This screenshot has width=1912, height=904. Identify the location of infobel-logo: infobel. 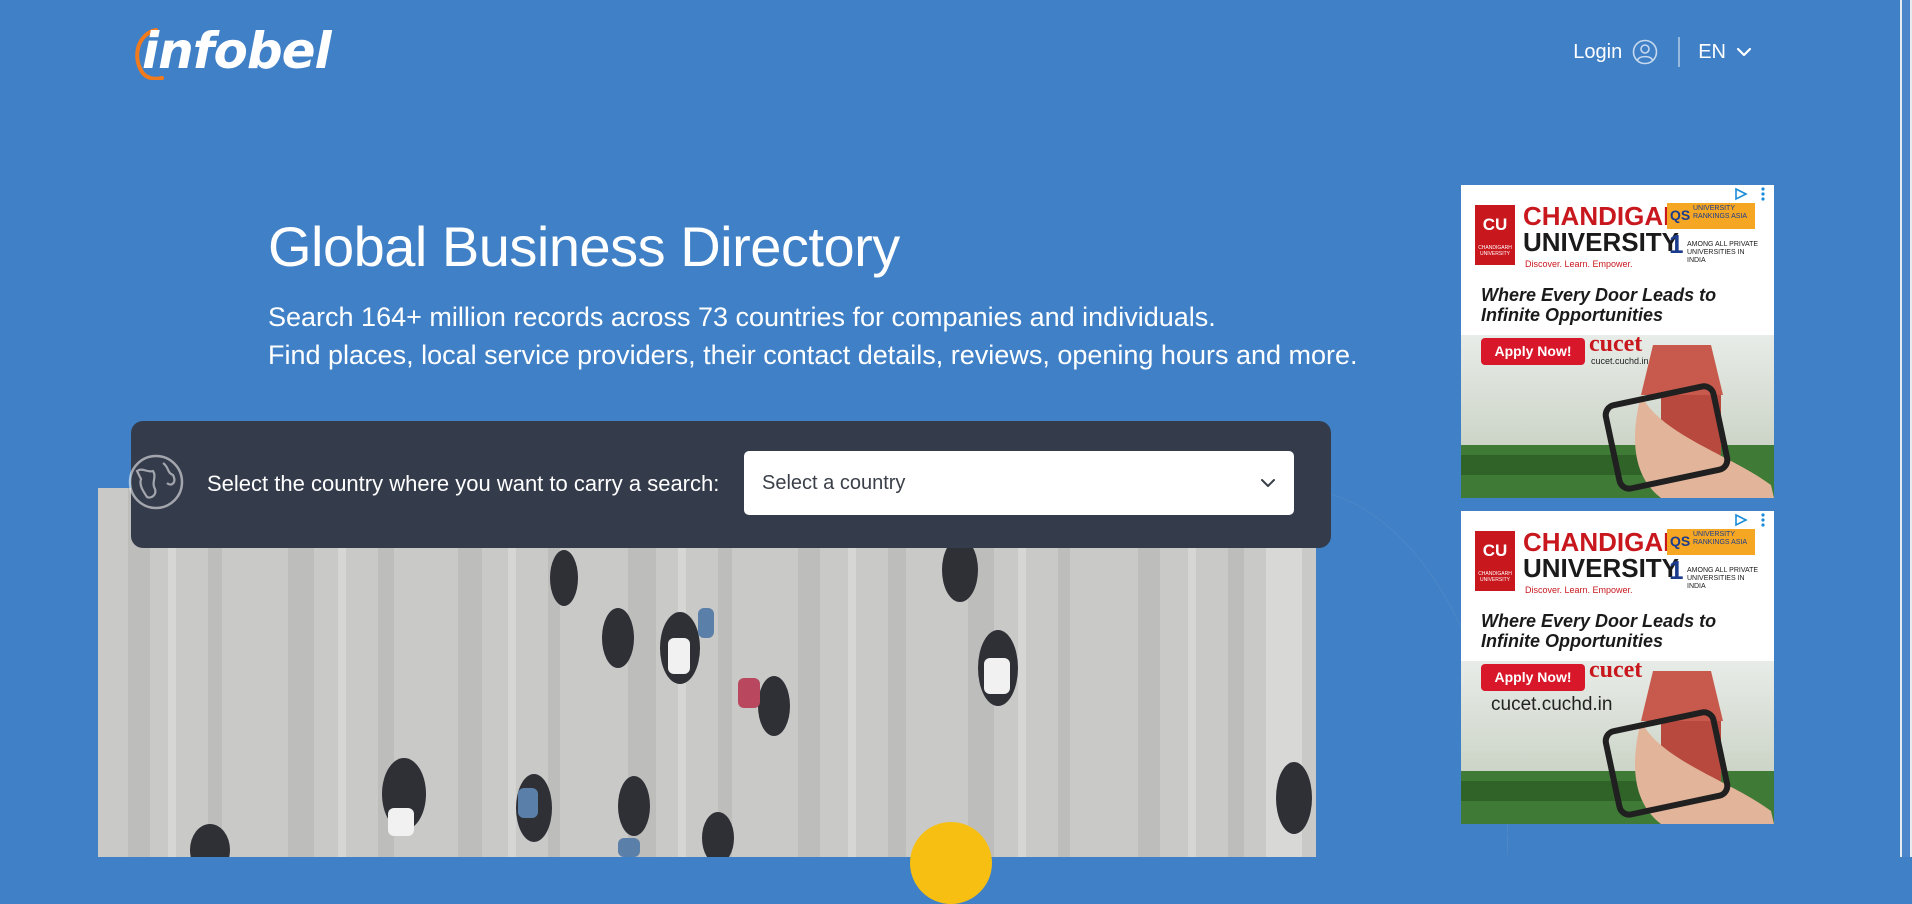
(231, 53).